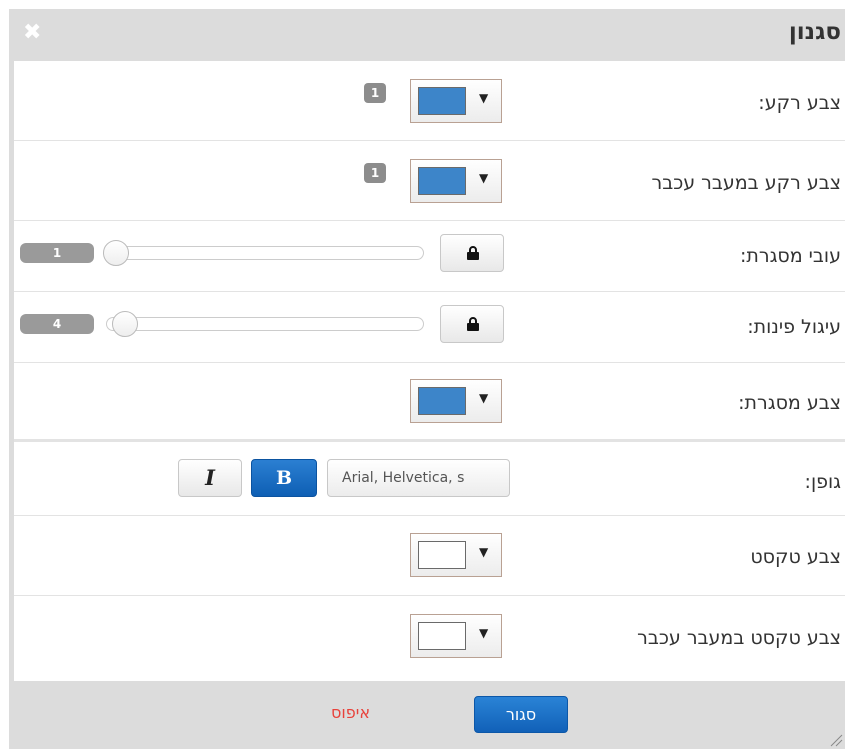 This screenshot has height=749, width=845. I want to click on row-border-width: 1 עובי מסגרת:, so click(429, 256).